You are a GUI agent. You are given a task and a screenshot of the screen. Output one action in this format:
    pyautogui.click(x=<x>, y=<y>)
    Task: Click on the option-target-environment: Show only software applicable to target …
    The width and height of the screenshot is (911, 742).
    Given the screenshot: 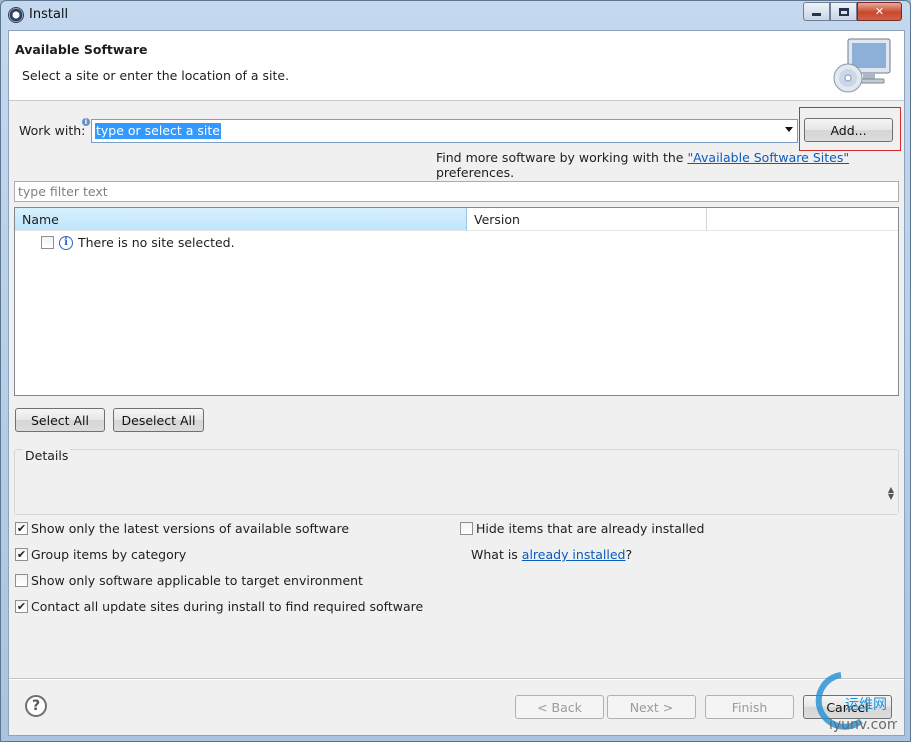 What is the action you would take?
    pyautogui.click(x=189, y=580)
    